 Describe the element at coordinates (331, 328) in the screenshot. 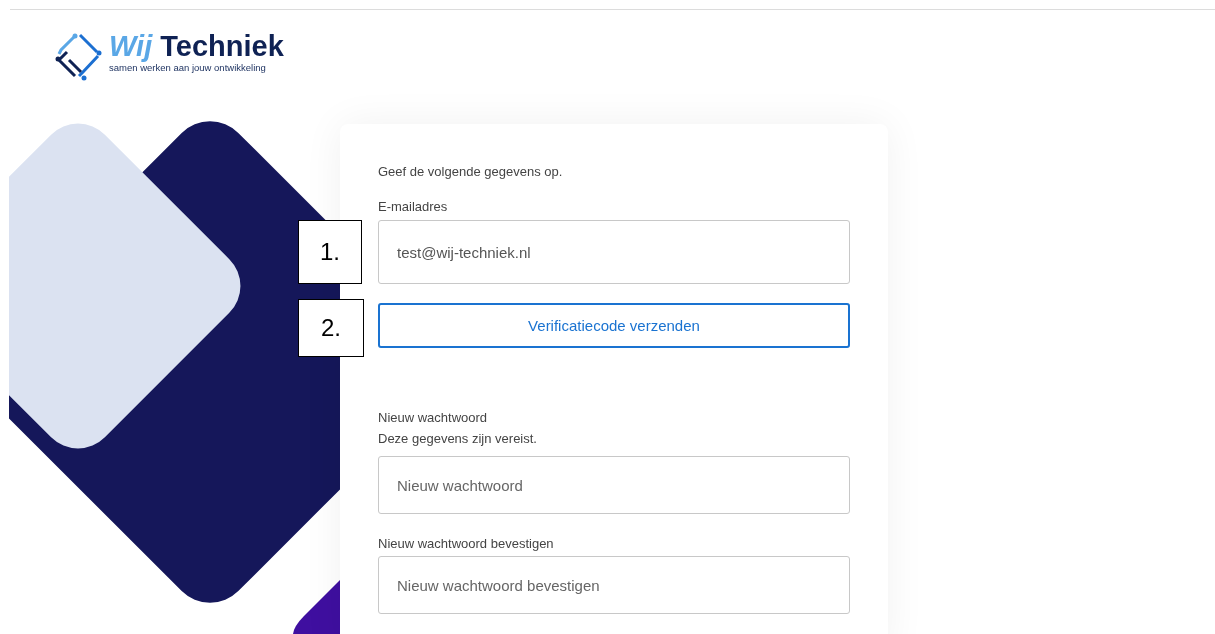

I see `step-number: 2.` at that location.